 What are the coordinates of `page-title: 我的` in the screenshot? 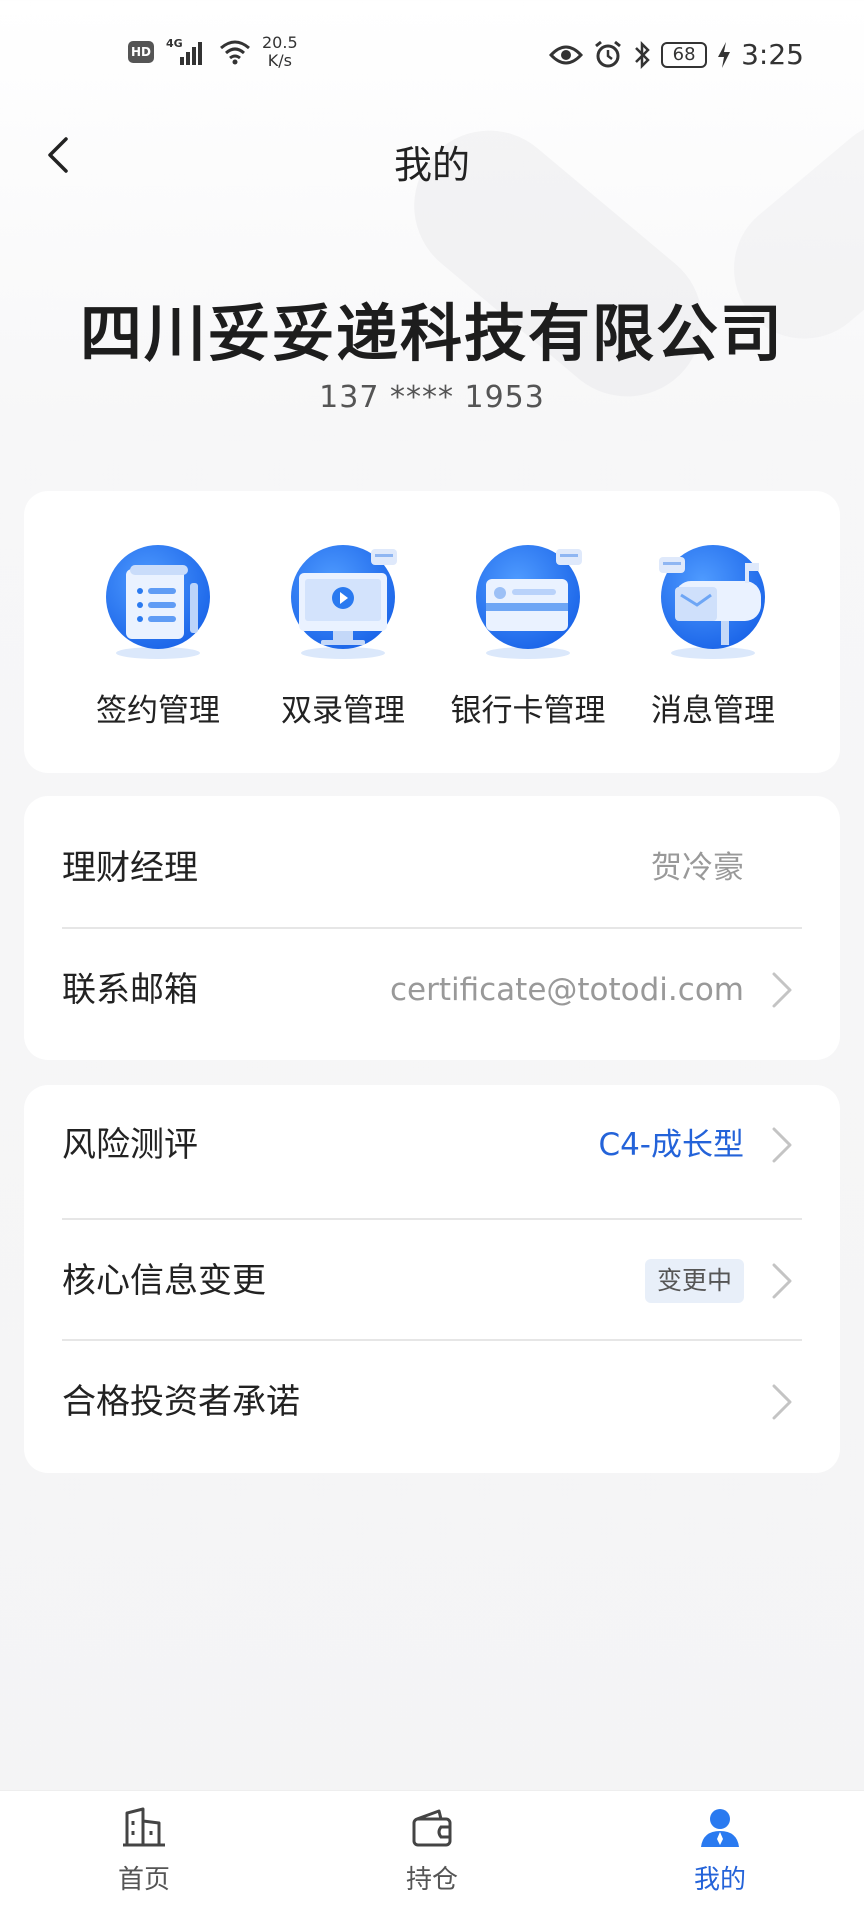 It's located at (431, 165).